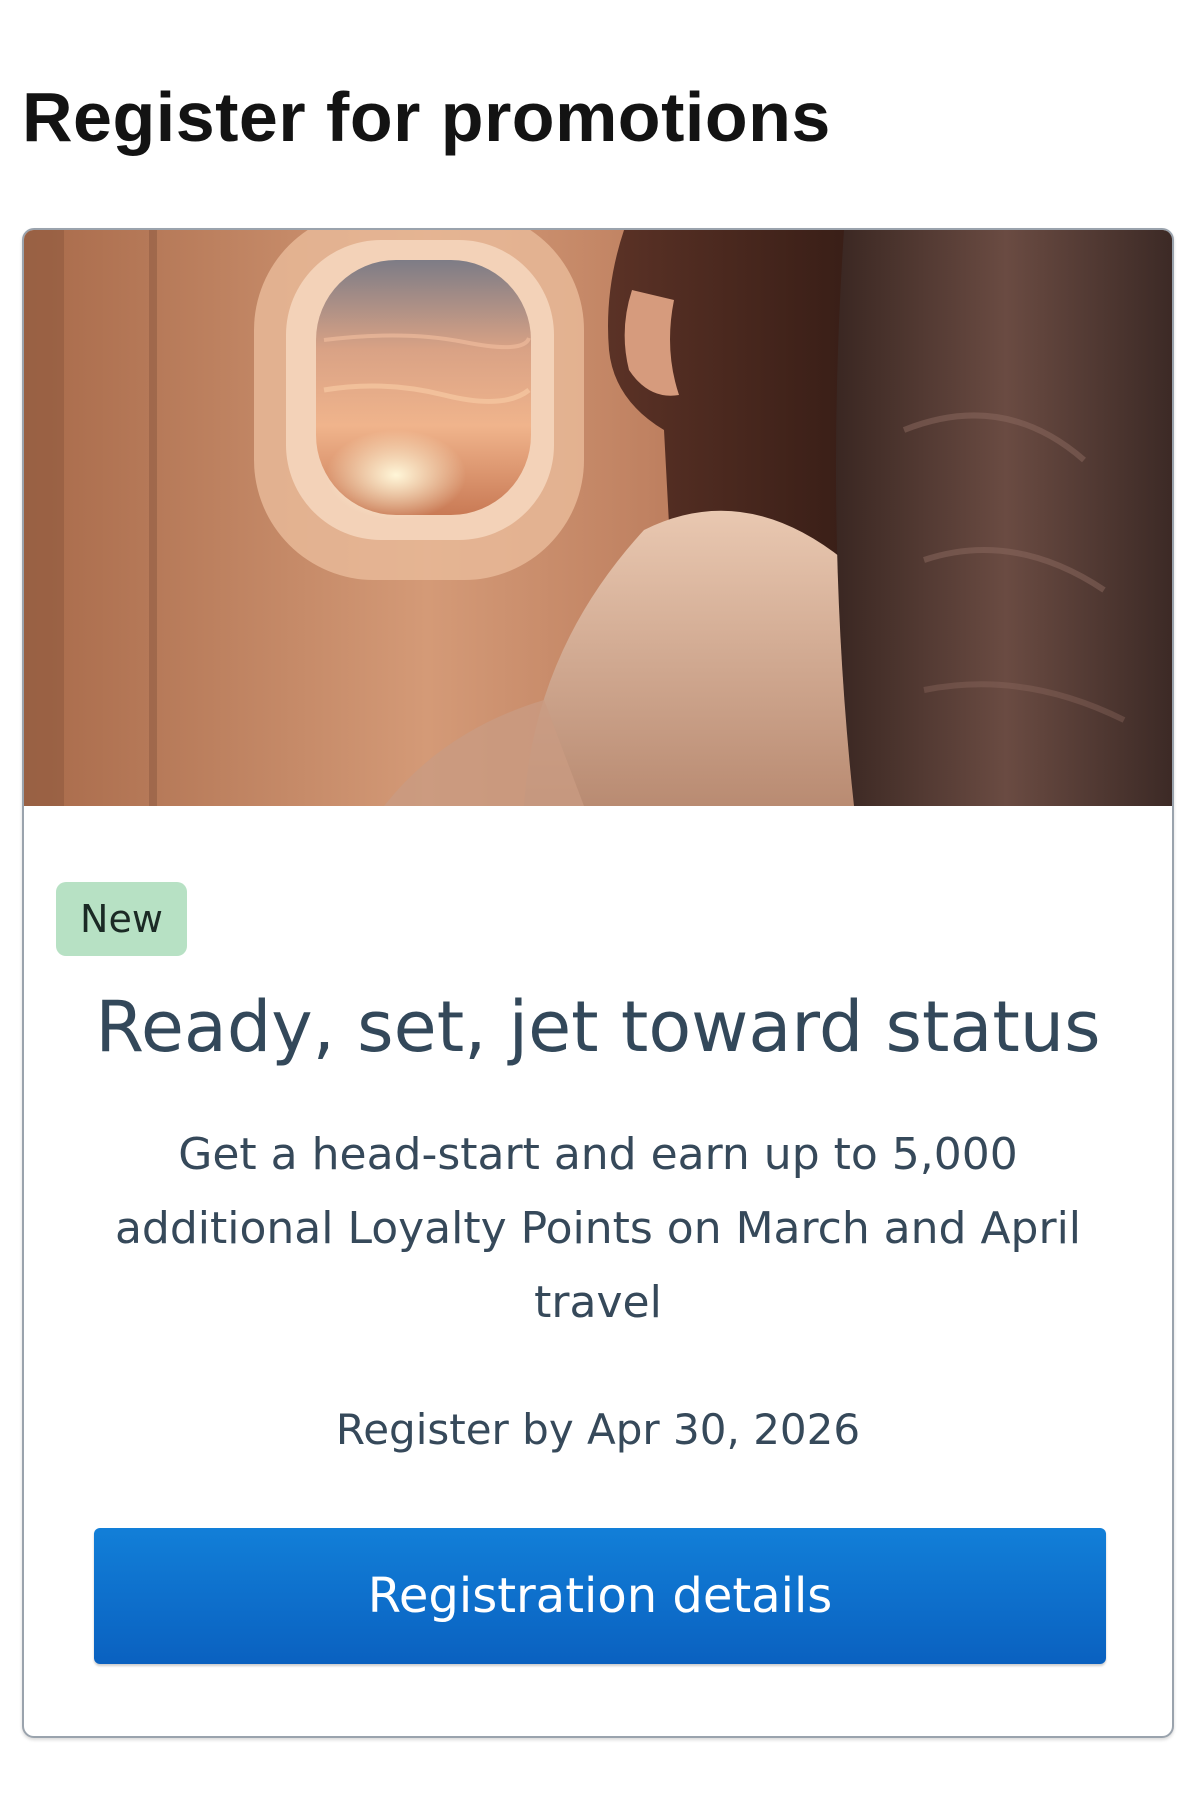 This screenshot has height=1800, width=1200. Describe the element at coordinates (598, 1027) in the screenshot. I see `promotion-title: Ready, set, jet toward status` at that location.